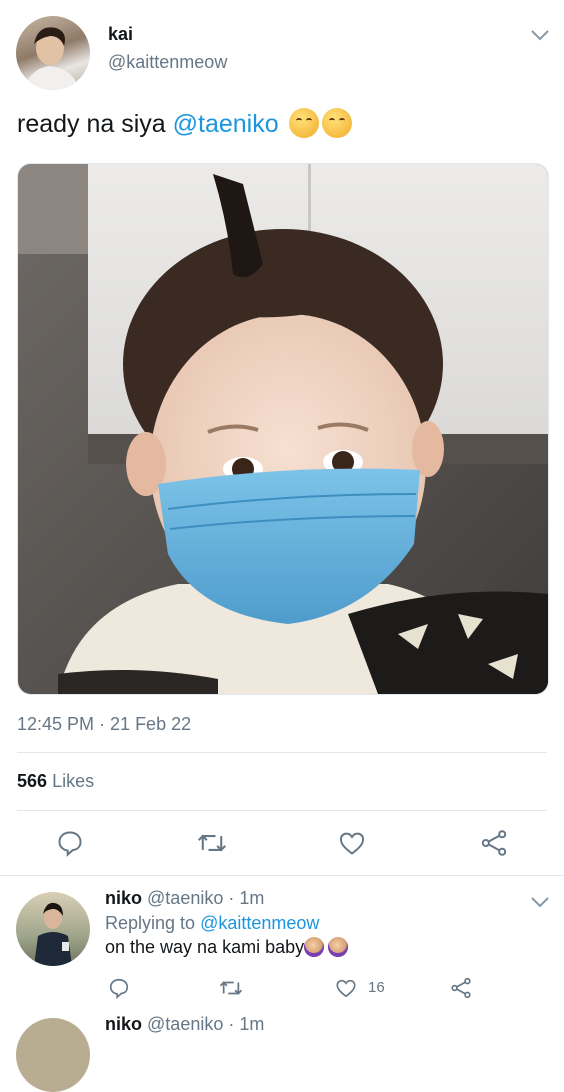  Describe the element at coordinates (123, 898) in the screenshot. I see `reply-author-name: niko` at that location.